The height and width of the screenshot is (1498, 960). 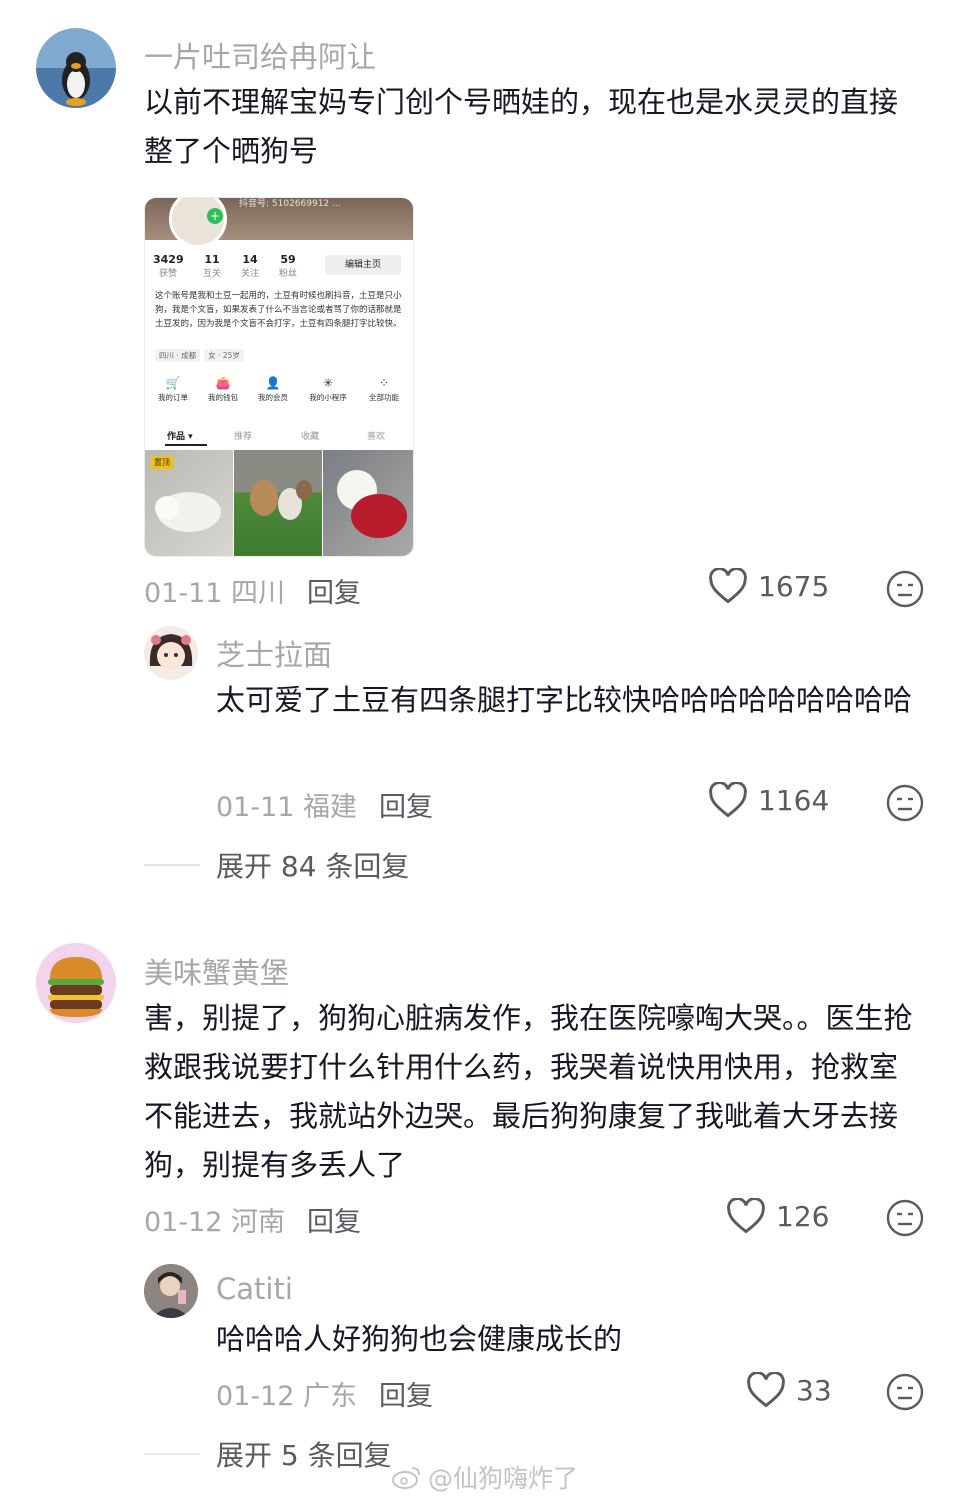 What do you see at coordinates (287, 1396) in the screenshot?
I see `reply-date-location: 01-12 广东` at bounding box center [287, 1396].